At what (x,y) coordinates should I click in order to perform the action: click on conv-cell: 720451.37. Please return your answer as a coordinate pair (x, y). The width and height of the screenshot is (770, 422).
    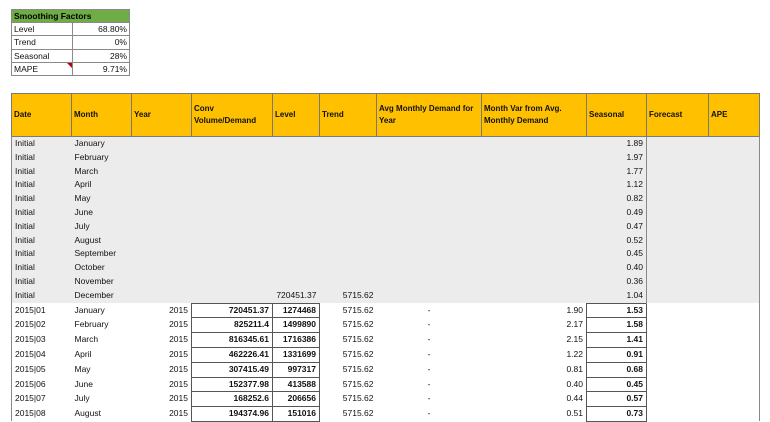
    Looking at the image, I should click on (232, 310).